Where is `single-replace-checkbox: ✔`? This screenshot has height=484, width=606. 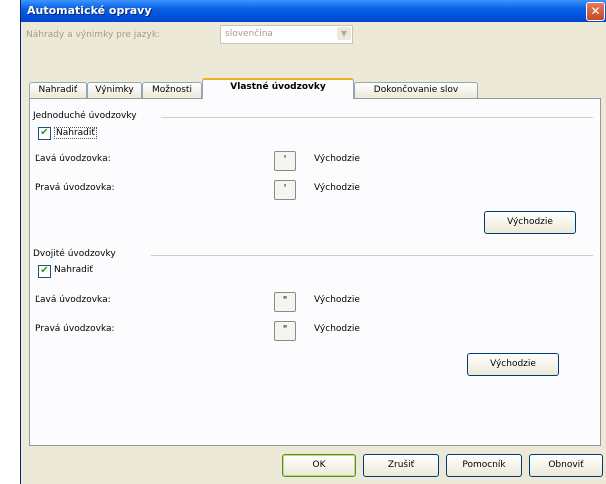
single-replace-checkbox: ✔ is located at coordinates (44, 133).